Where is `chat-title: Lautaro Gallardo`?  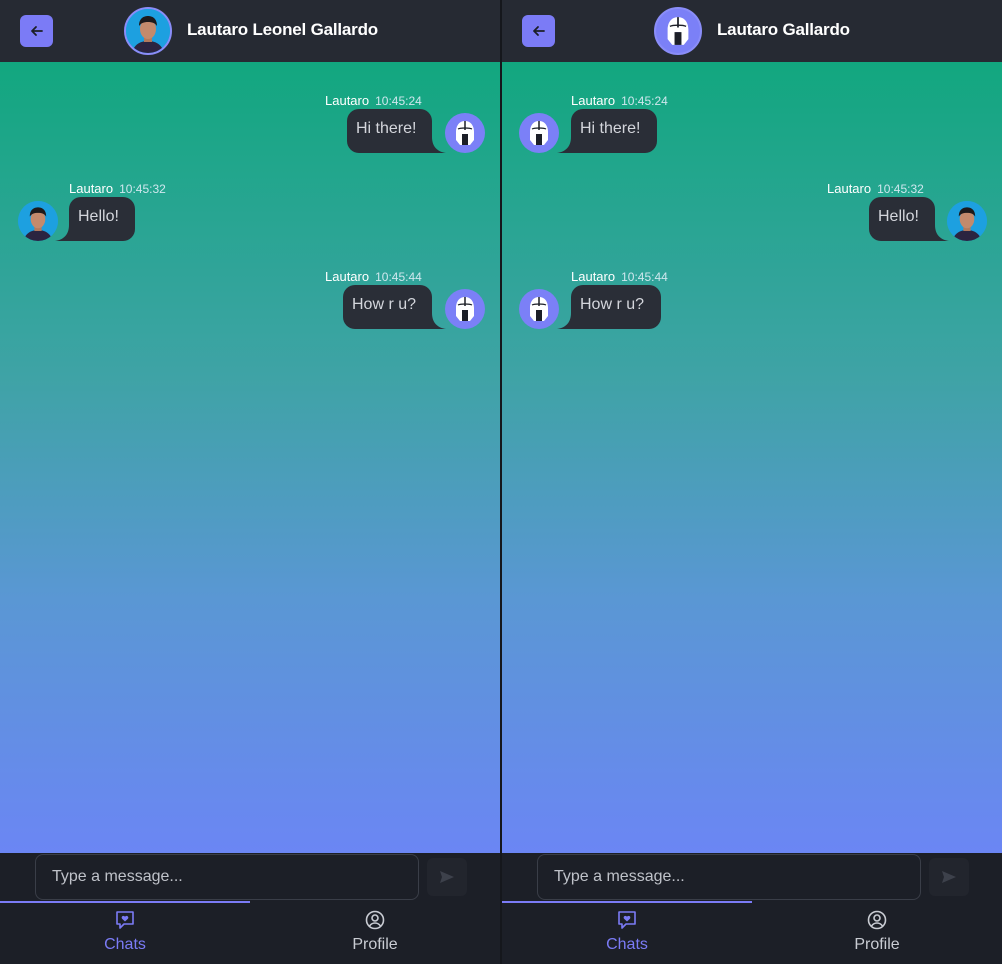
chat-title: Lautaro Gallardo is located at coordinates (783, 29).